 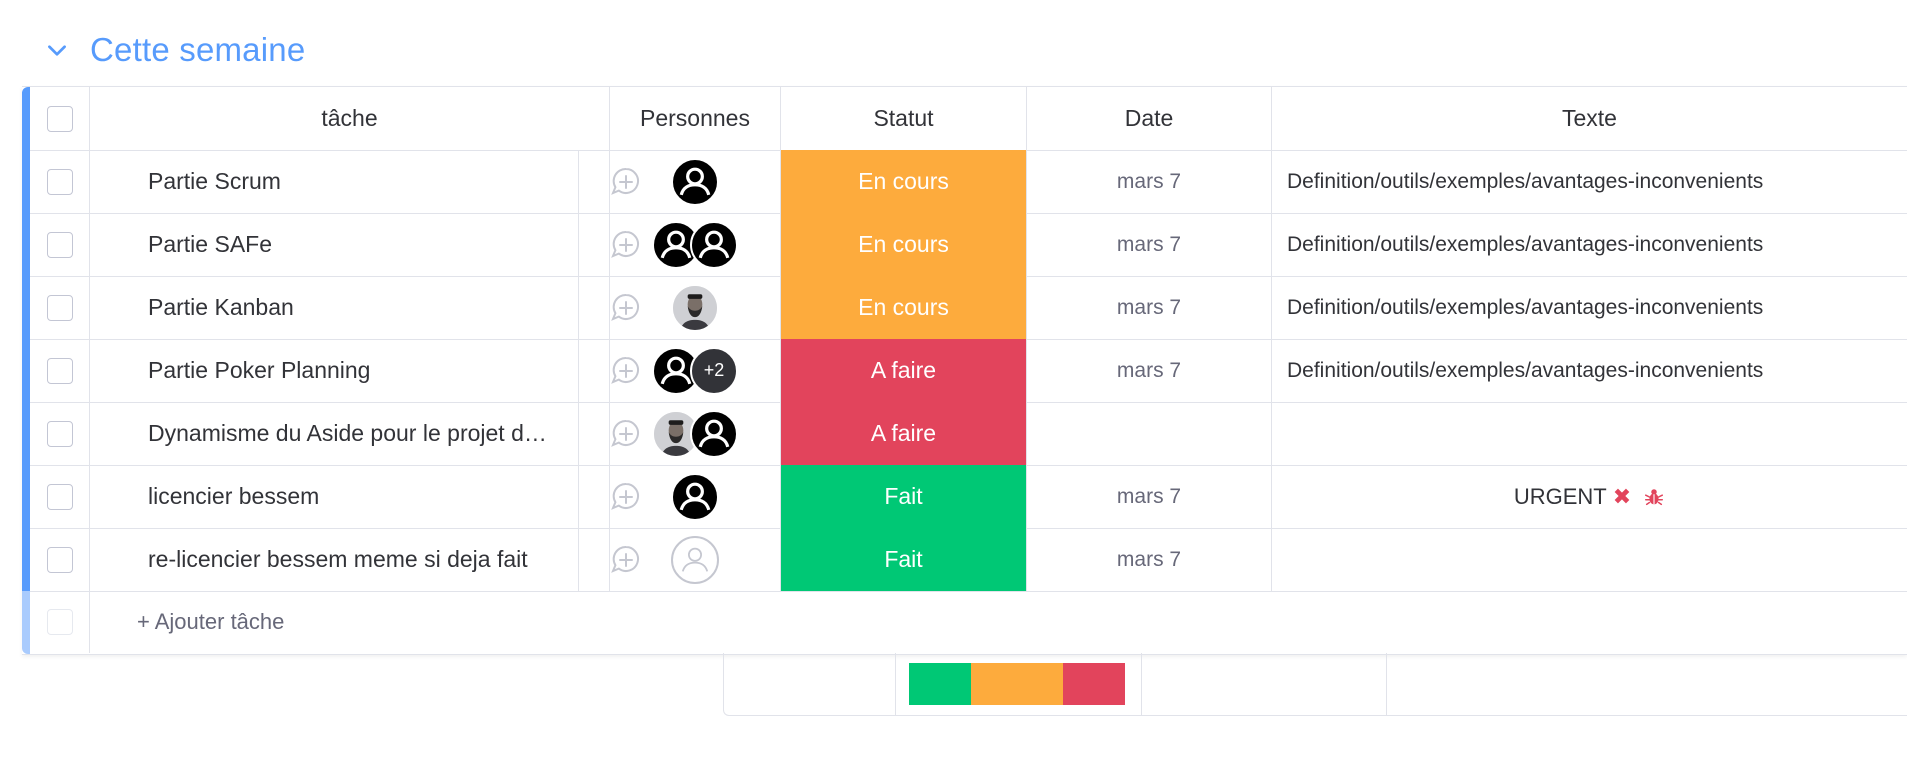 What do you see at coordinates (319, 244) in the screenshot?
I see `task-name: Partie SAFe` at bounding box center [319, 244].